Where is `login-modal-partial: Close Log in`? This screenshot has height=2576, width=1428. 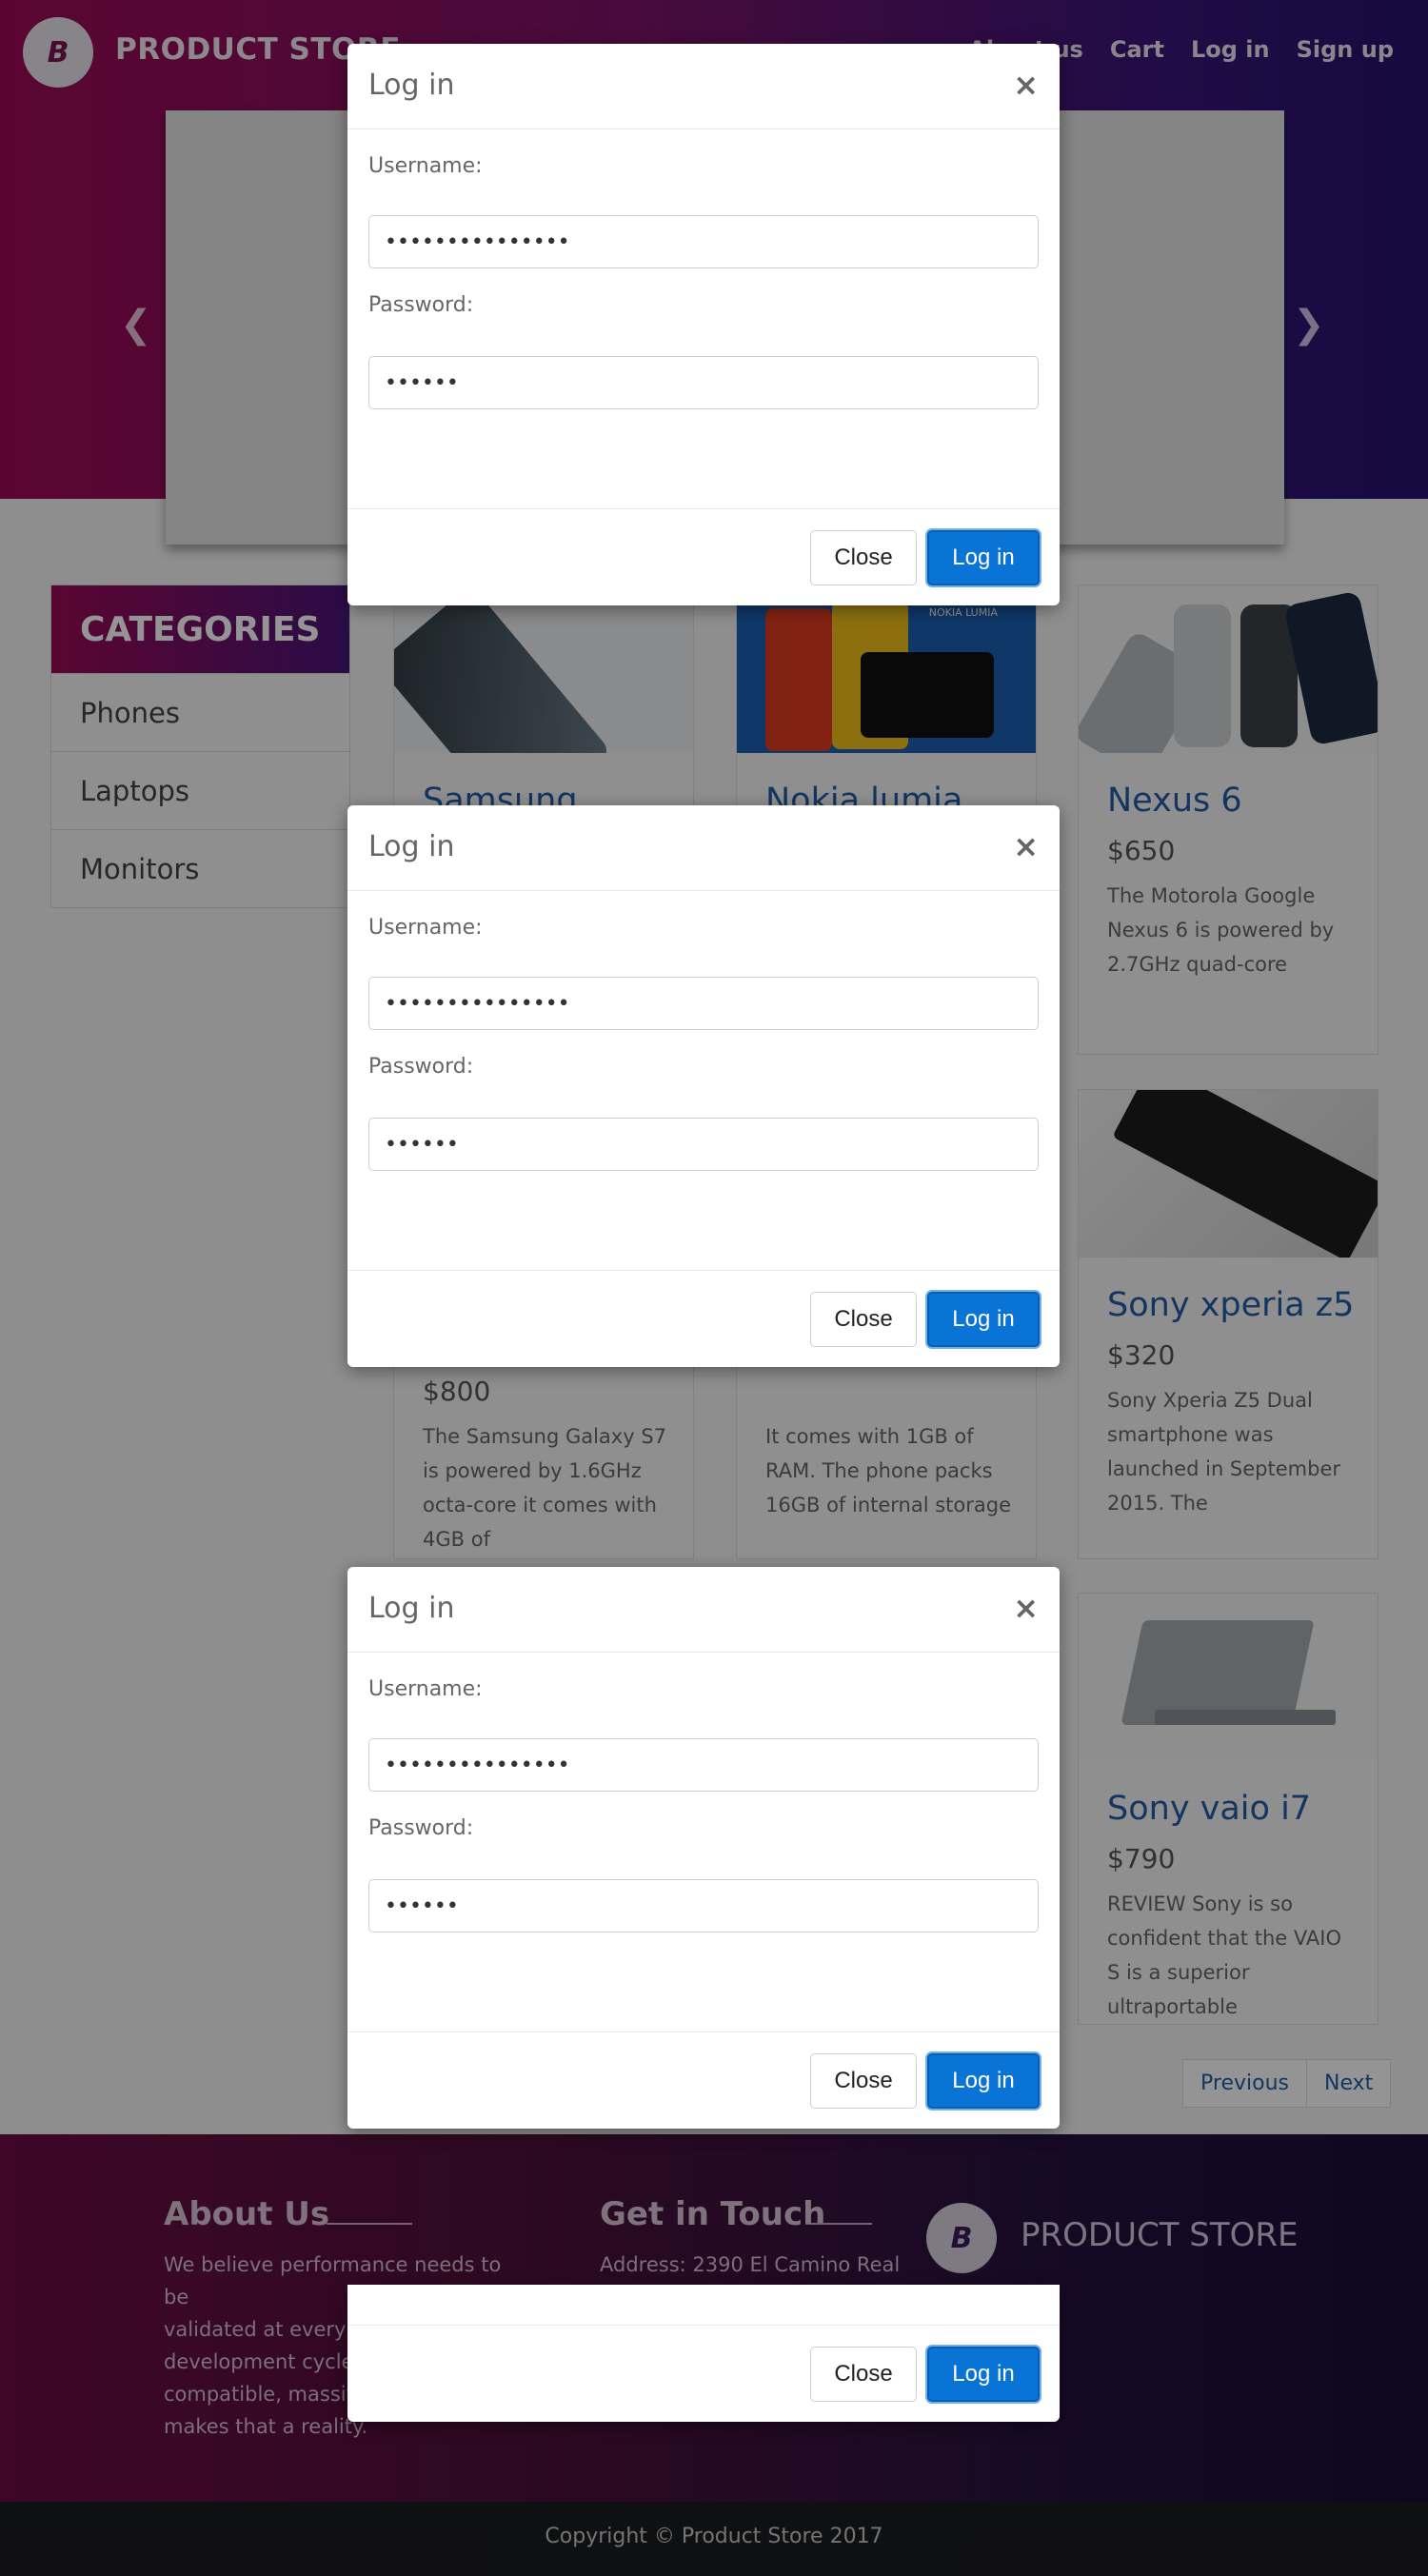
login-modal-partial: Close Log in is located at coordinates (703, 2353).